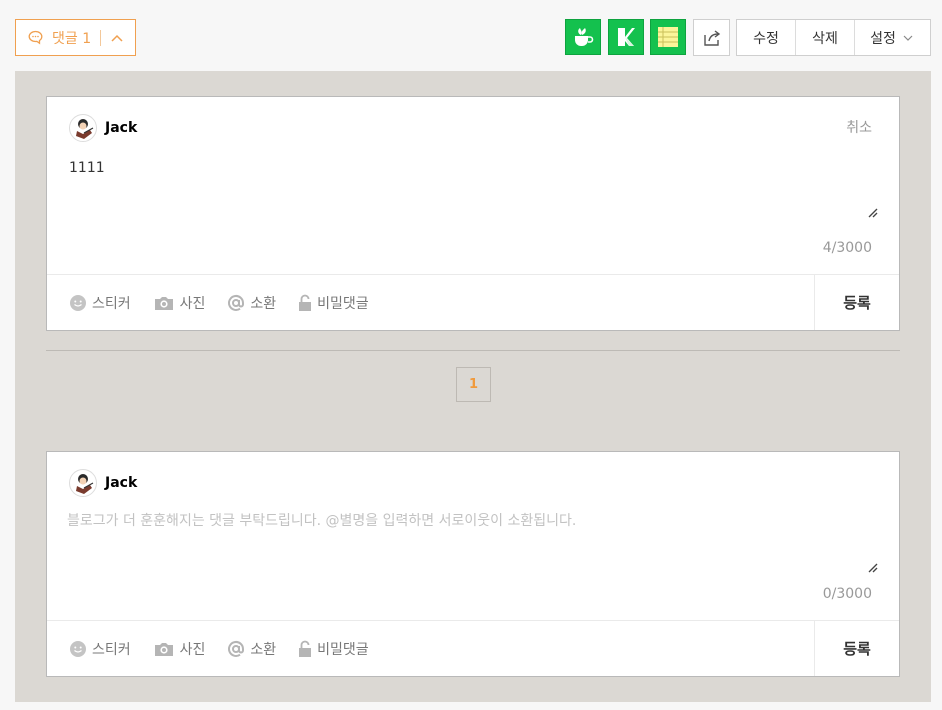 The width and height of the screenshot is (942, 710). What do you see at coordinates (847, 248) in the screenshot?
I see `char-counter: 4/3000` at bounding box center [847, 248].